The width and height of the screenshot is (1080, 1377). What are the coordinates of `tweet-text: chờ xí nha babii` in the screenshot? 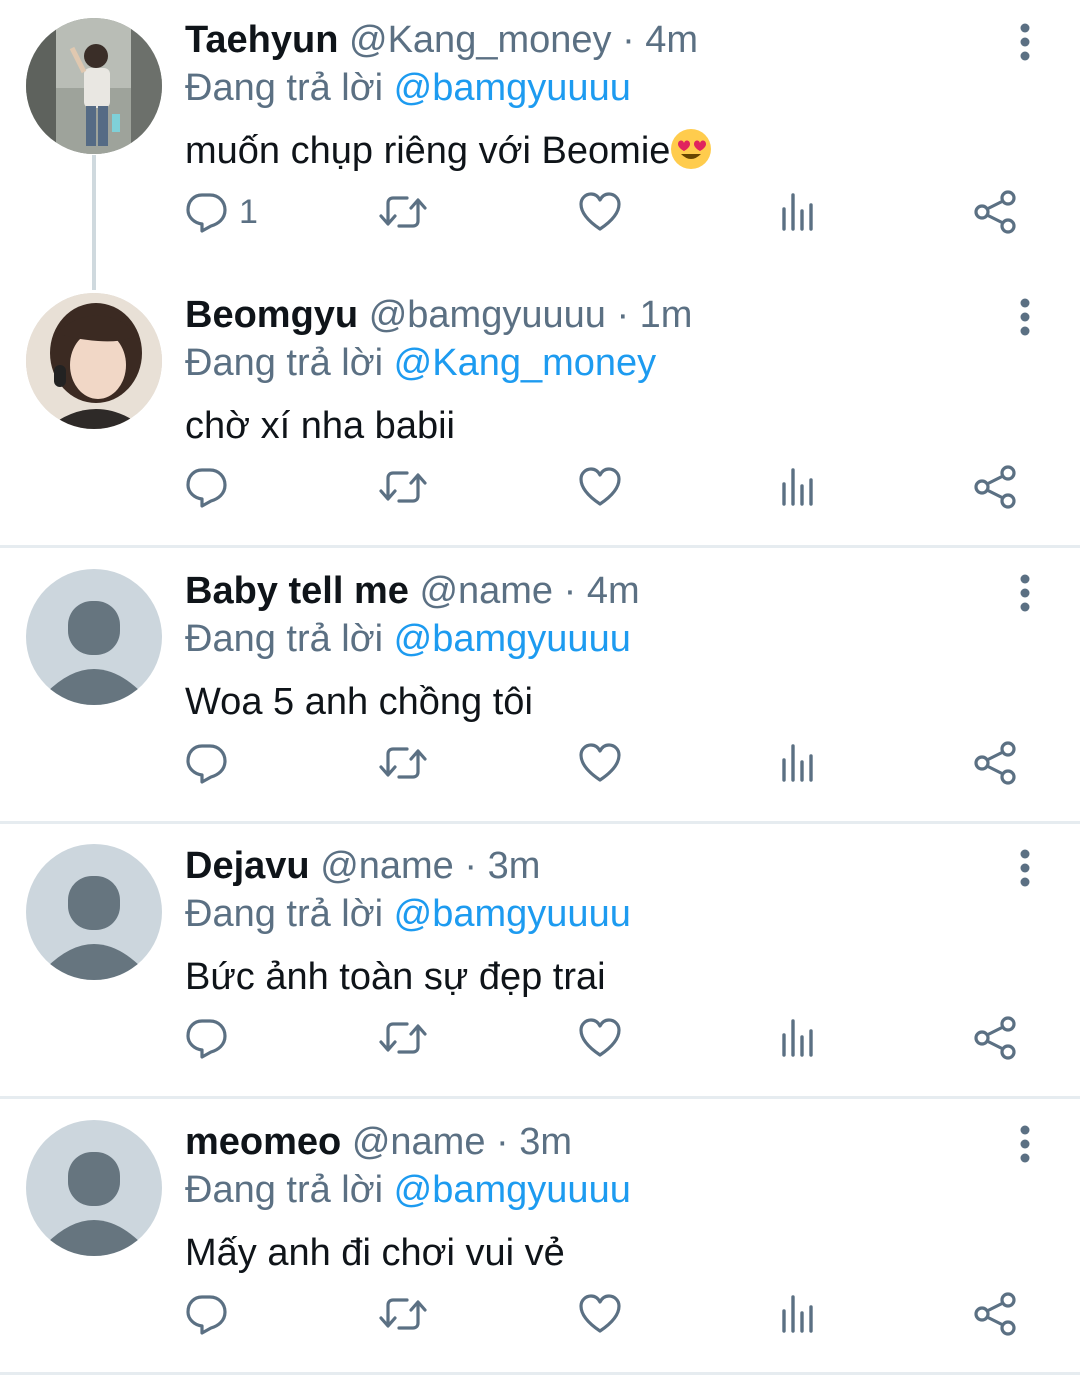 It's located at (320, 426).